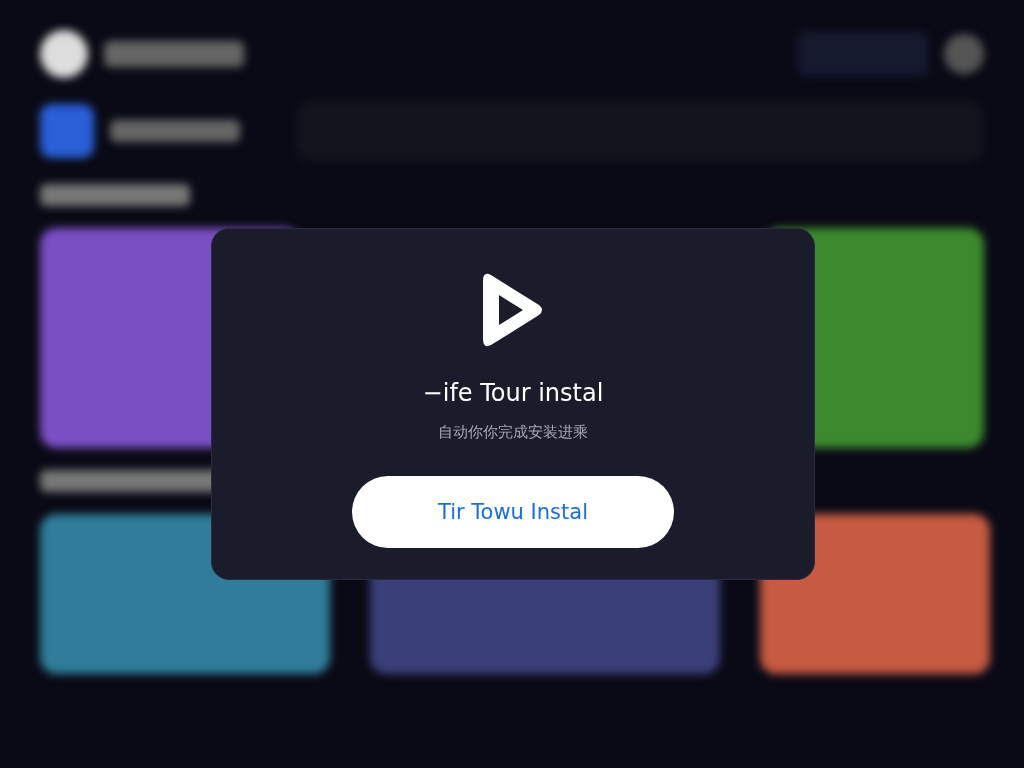  What do you see at coordinates (513, 432) in the screenshot?
I see `dialog-subtitle: 自动你你完成安装进乘` at bounding box center [513, 432].